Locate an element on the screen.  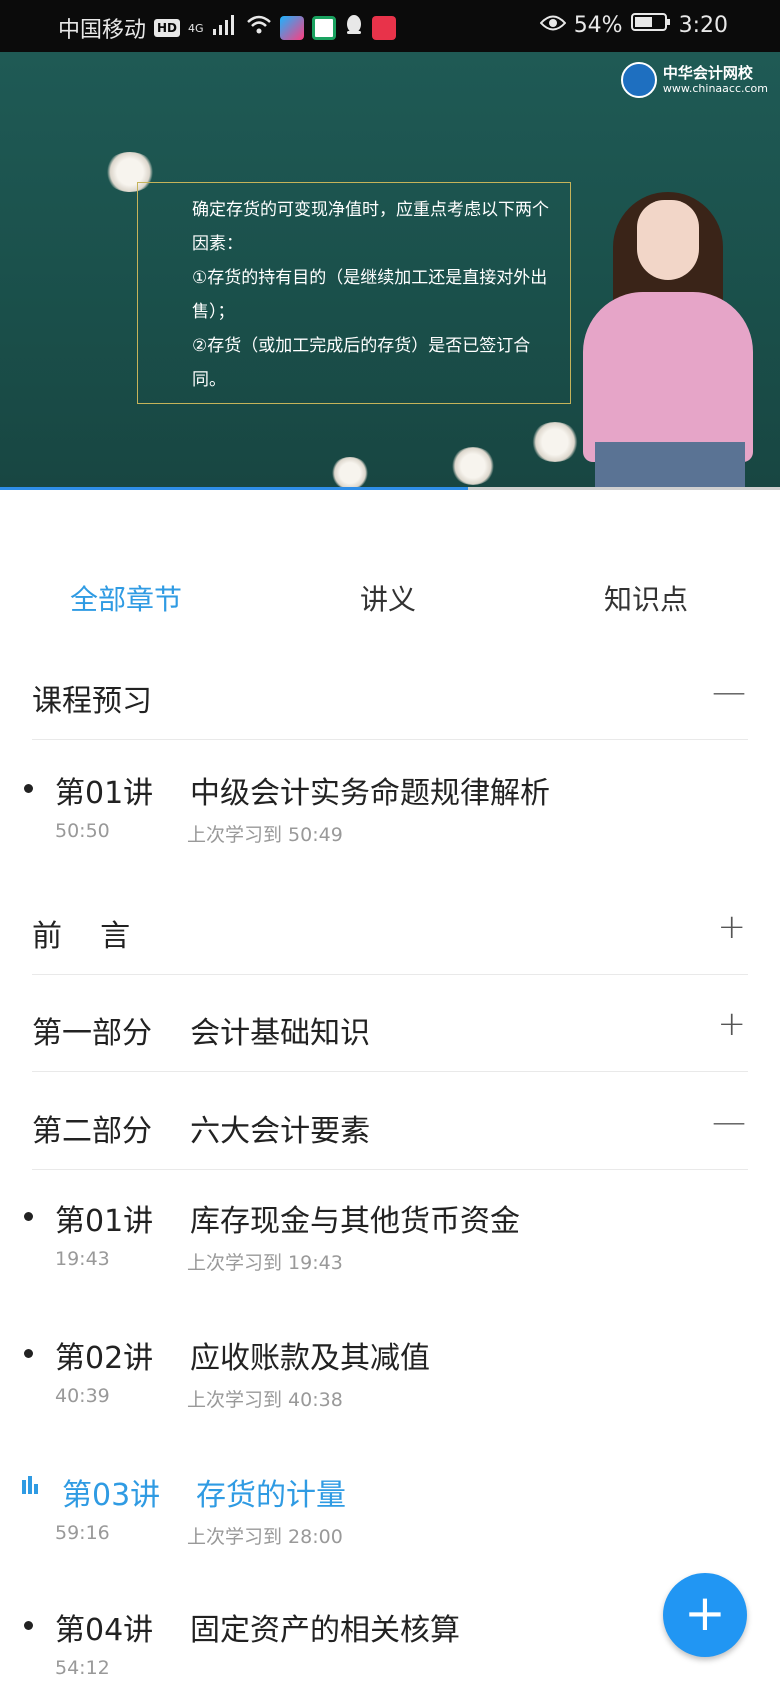
status-bar: 中国移动 HD 4G 54% 3:20 is located at coordinates (390, 26).